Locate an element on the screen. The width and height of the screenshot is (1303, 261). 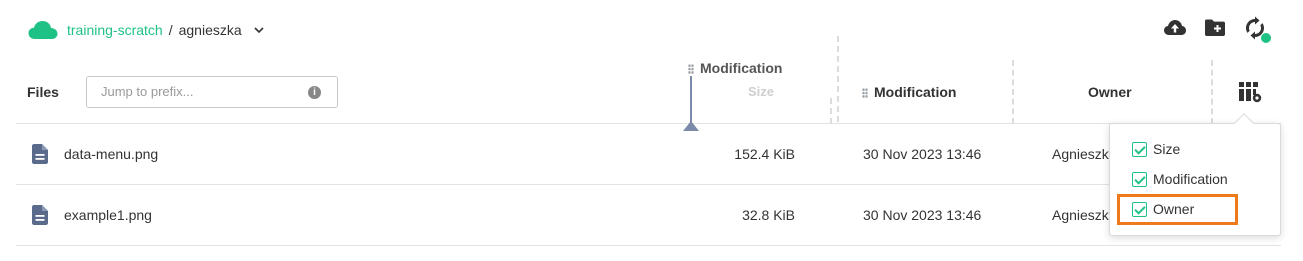
dragged-column-sublabel: Size is located at coordinates (761, 91).